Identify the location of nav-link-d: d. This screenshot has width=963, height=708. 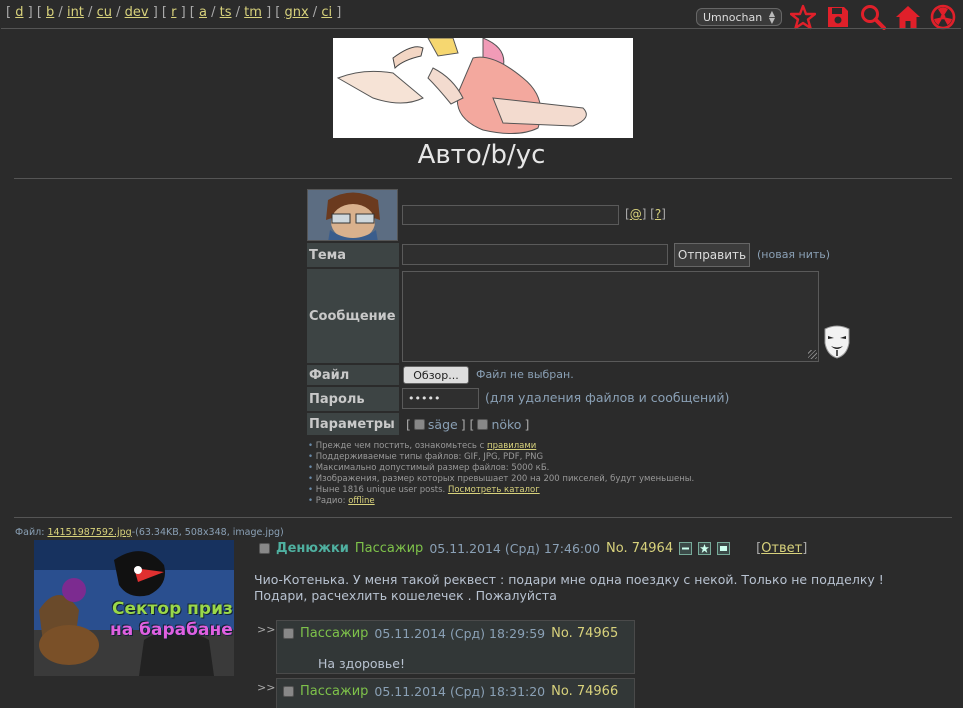
(19, 12).